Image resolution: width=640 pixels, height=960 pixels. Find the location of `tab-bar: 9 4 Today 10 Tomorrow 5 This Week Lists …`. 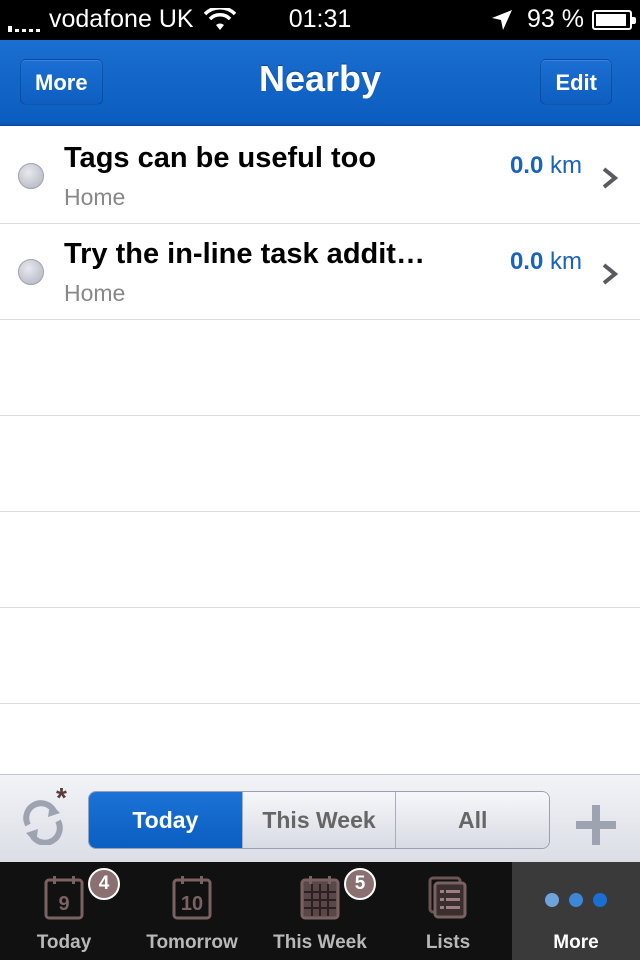

tab-bar: 9 4 Today 10 Tomorrow 5 This Week Lists … is located at coordinates (320, 911).